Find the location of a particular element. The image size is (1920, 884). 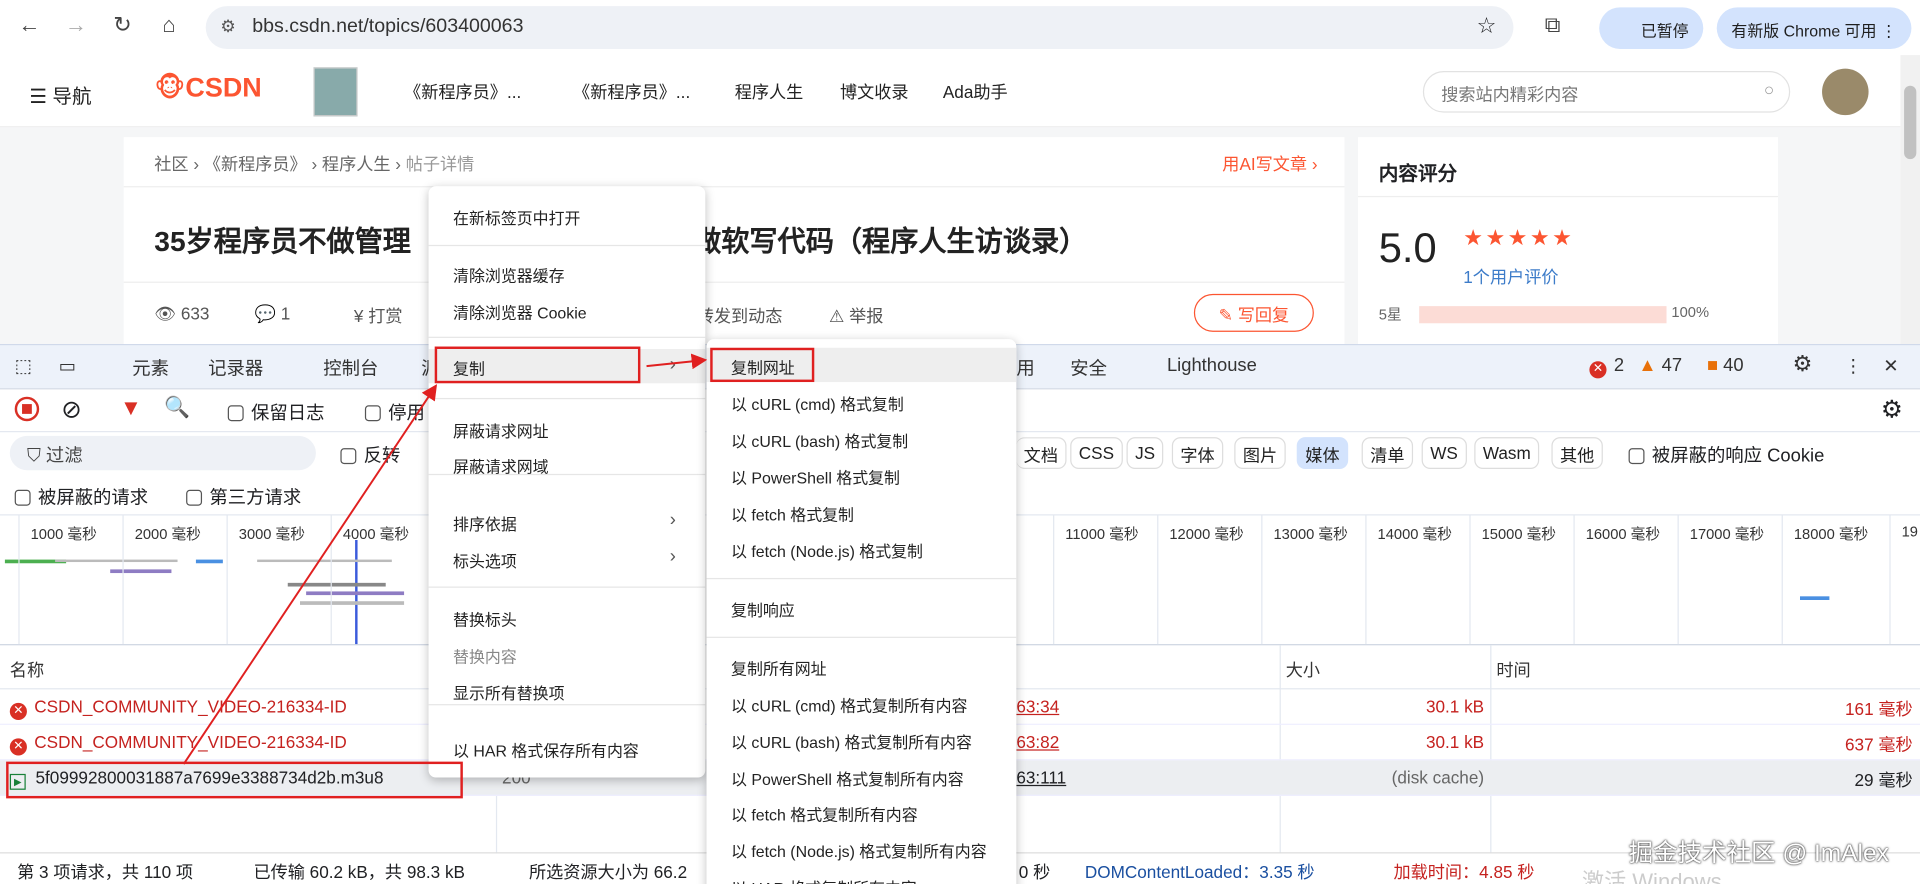

arrow-to-copy is located at coordinates (310, 574).